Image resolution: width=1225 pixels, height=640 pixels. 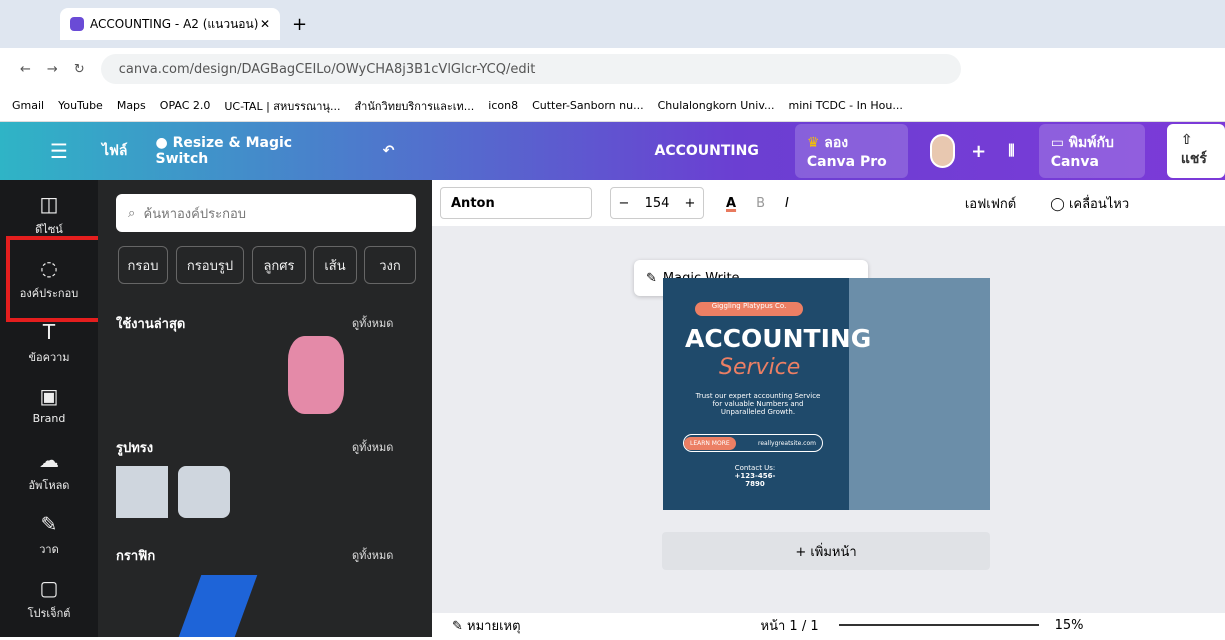 I want to click on analytics-icon: ⫼, so click(x=1011, y=151).